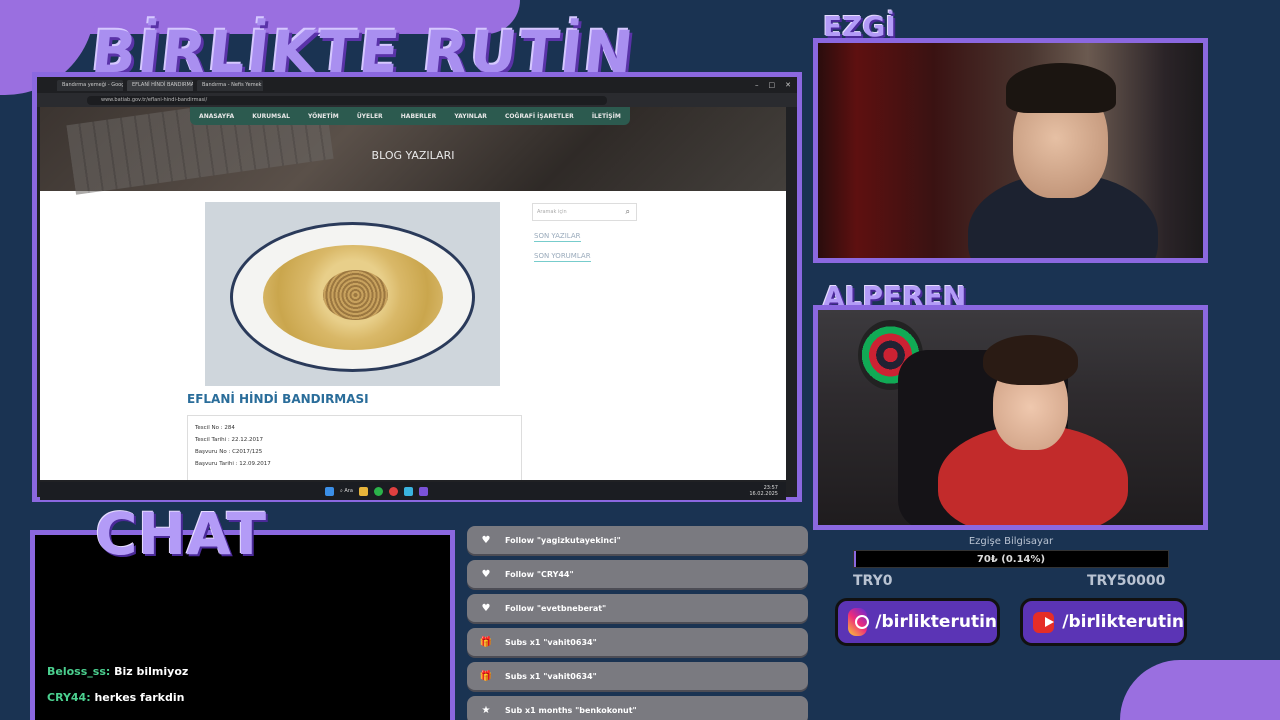  What do you see at coordinates (323, 116) in the screenshot?
I see `nav-item-management: YÖNETİM` at bounding box center [323, 116].